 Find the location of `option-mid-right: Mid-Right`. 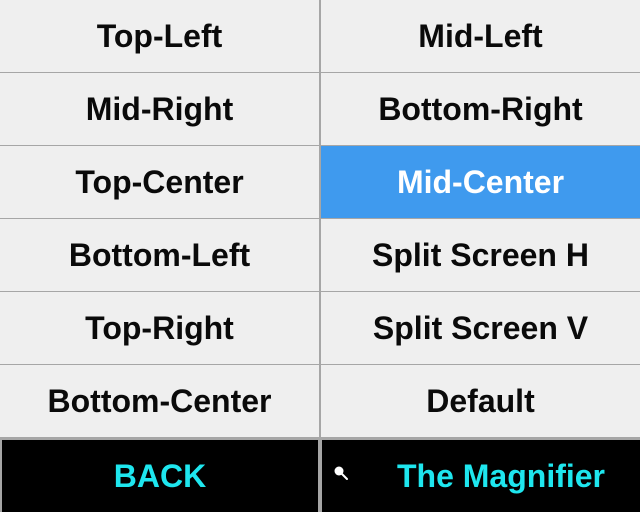

option-mid-right: Mid-Right is located at coordinates (159, 109).